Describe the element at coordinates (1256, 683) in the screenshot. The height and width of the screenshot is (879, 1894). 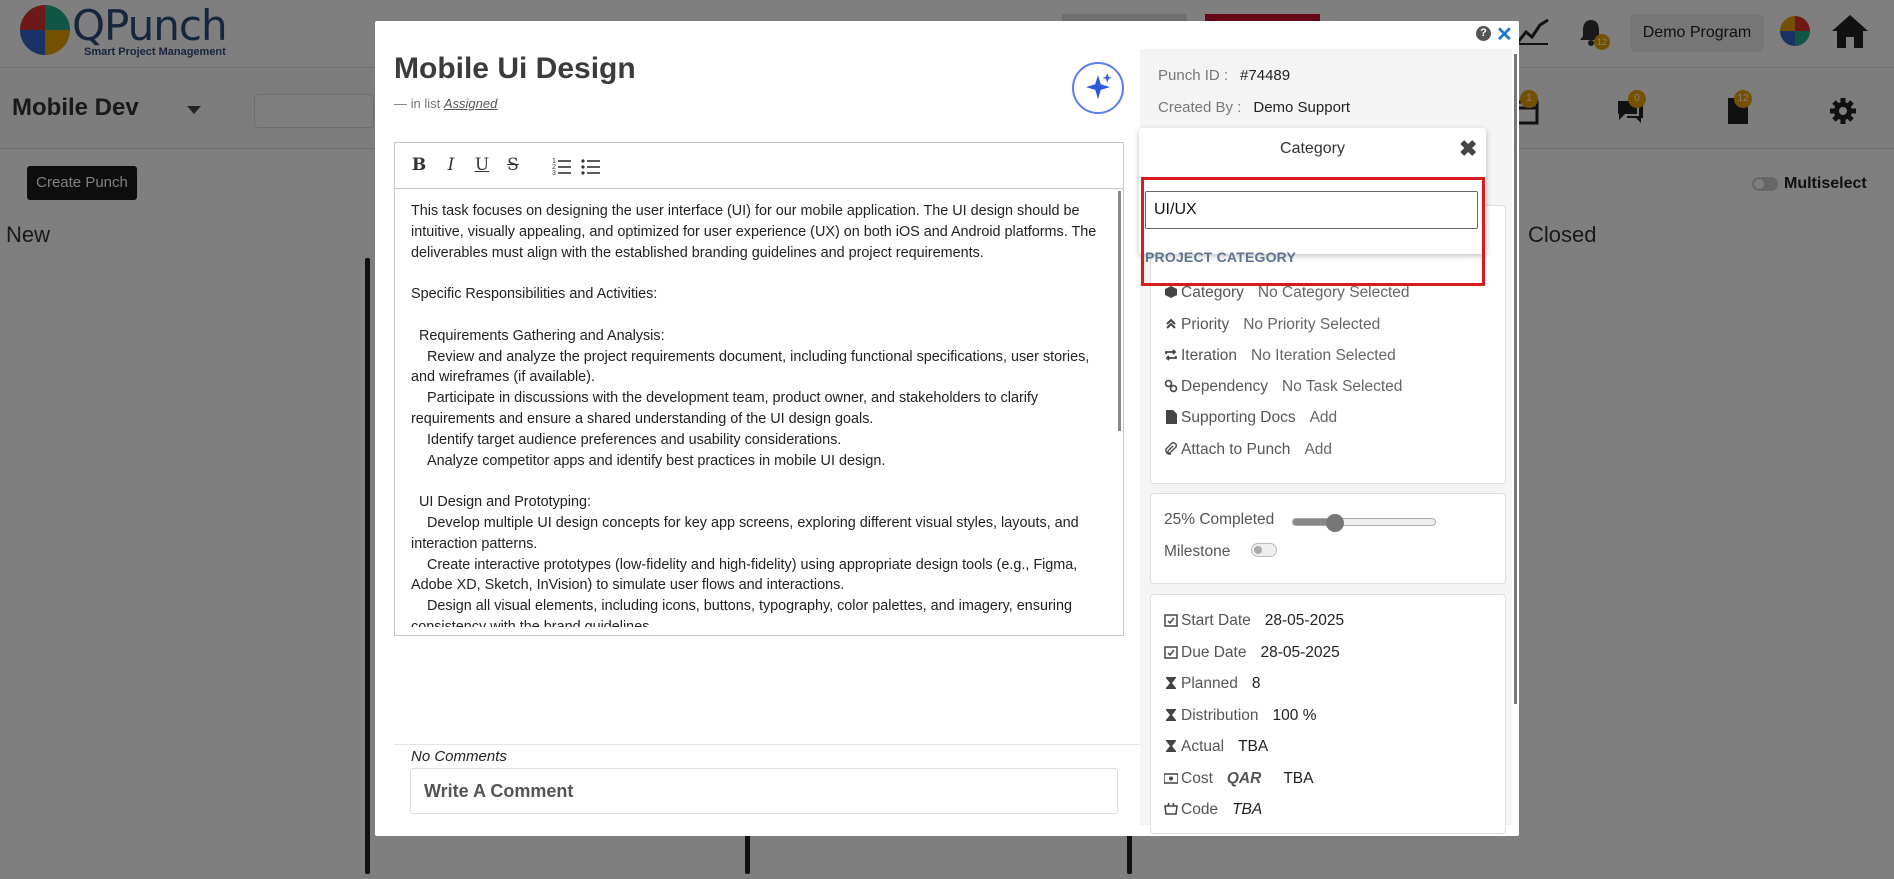
I see `planned-value: 8` at that location.